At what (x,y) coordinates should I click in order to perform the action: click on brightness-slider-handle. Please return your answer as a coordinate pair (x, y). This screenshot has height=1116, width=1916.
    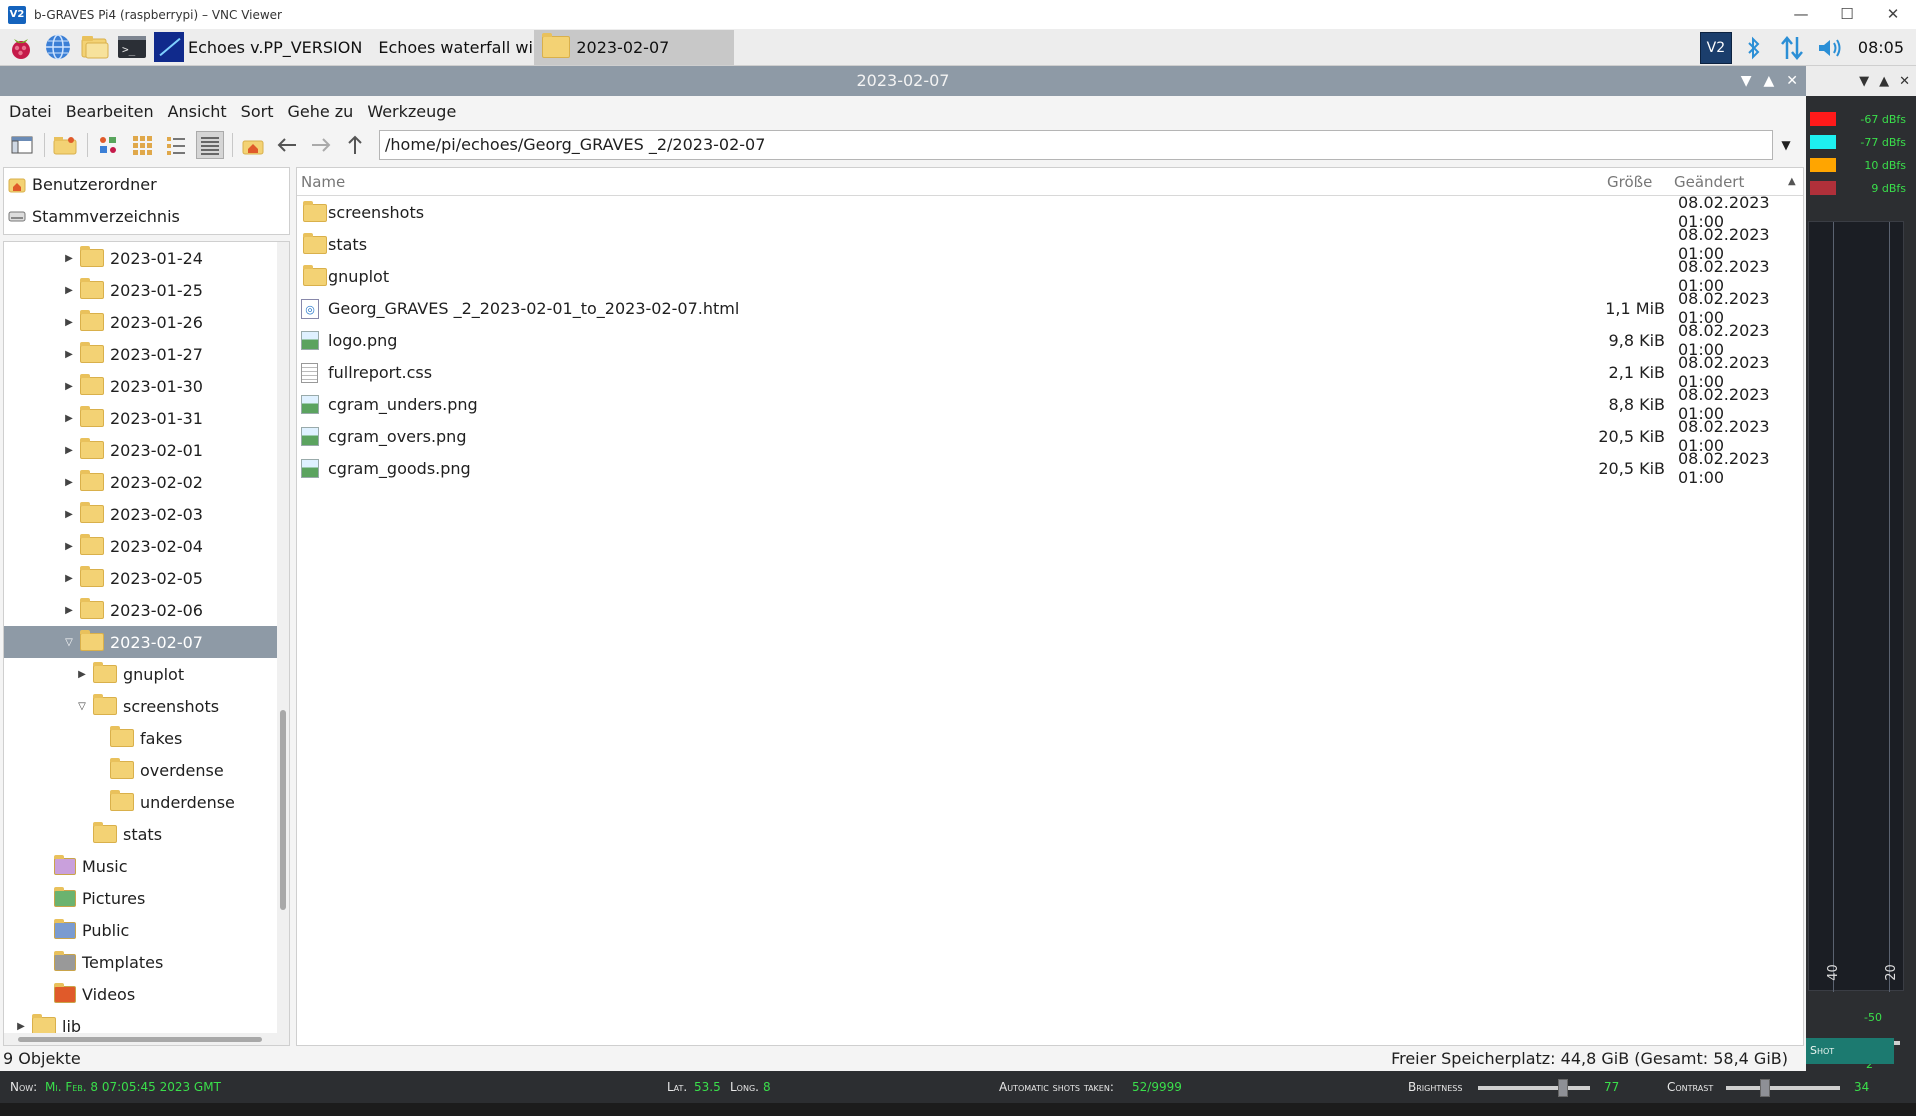
    Looking at the image, I should click on (1563, 1088).